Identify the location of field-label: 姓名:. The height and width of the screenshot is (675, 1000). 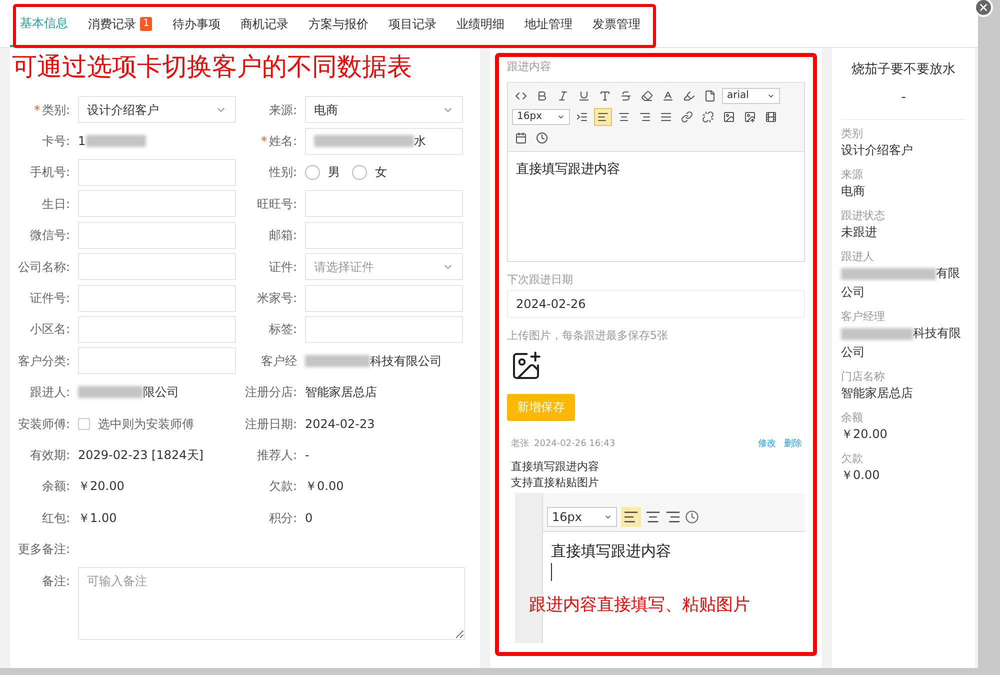
(282, 141).